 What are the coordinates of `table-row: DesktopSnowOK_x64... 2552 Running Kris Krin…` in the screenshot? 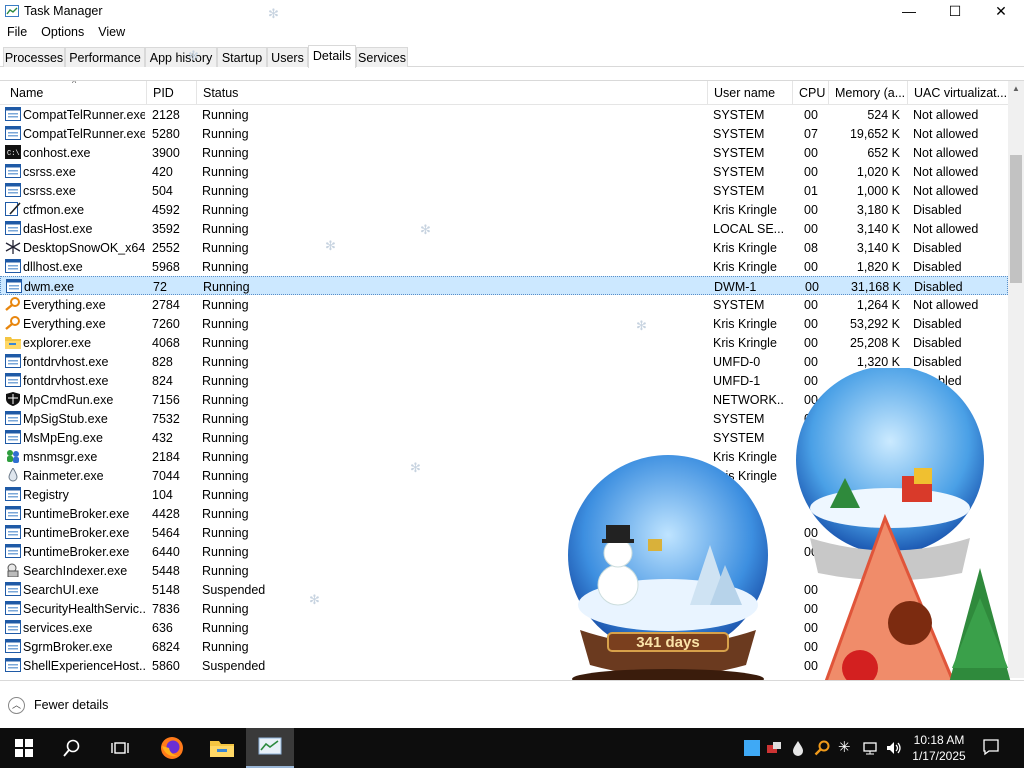 It's located at (504, 247).